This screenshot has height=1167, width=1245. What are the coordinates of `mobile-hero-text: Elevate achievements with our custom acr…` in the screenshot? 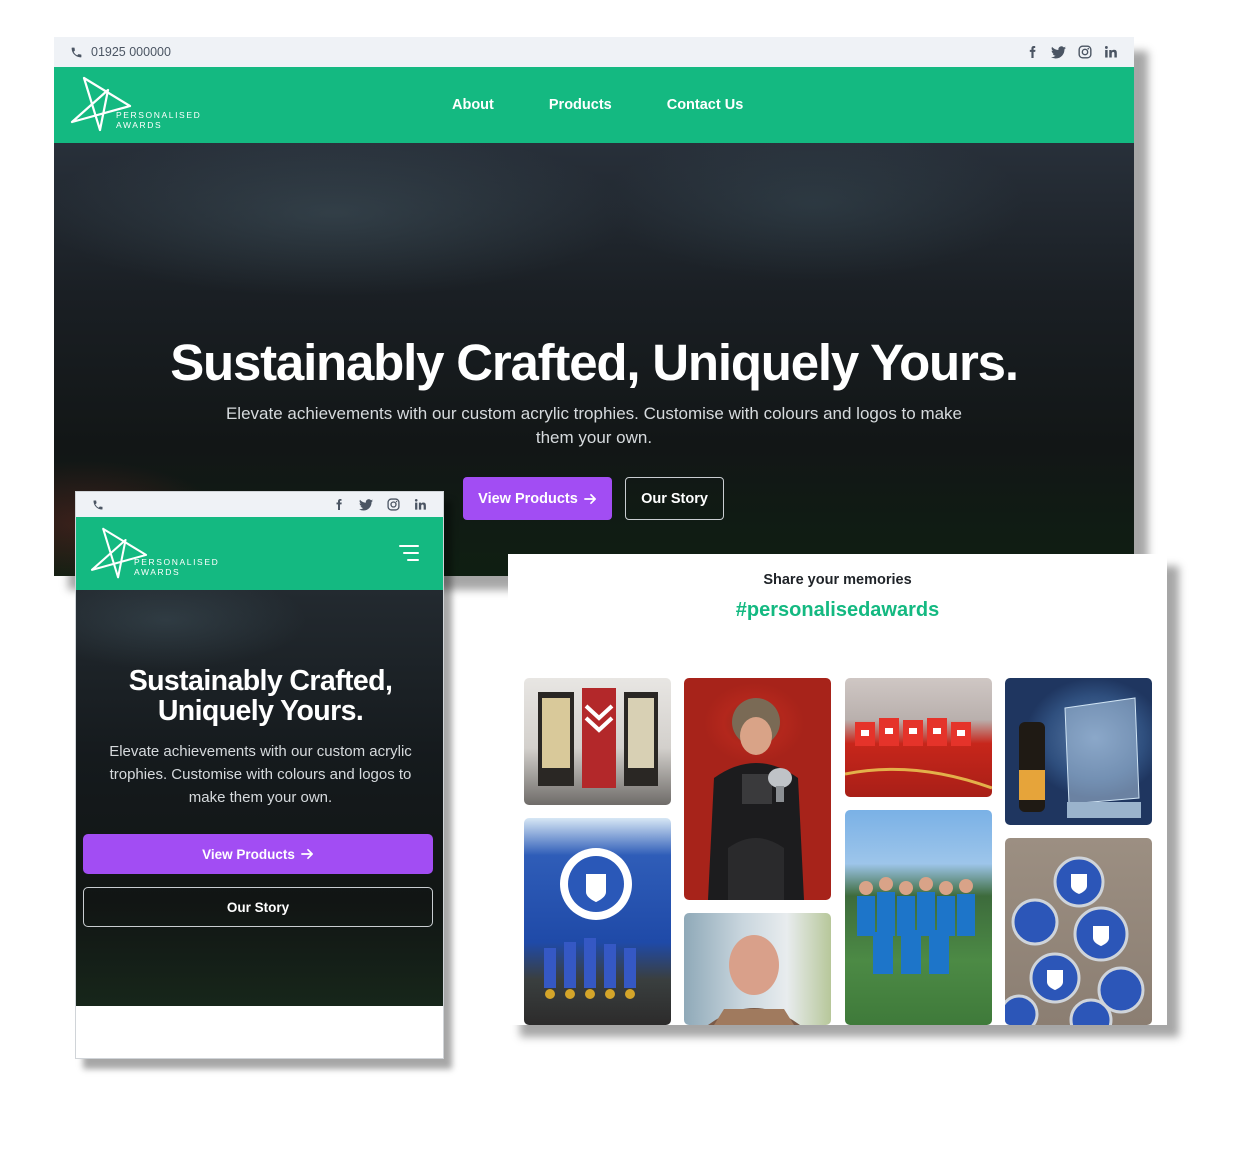 It's located at (260, 774).